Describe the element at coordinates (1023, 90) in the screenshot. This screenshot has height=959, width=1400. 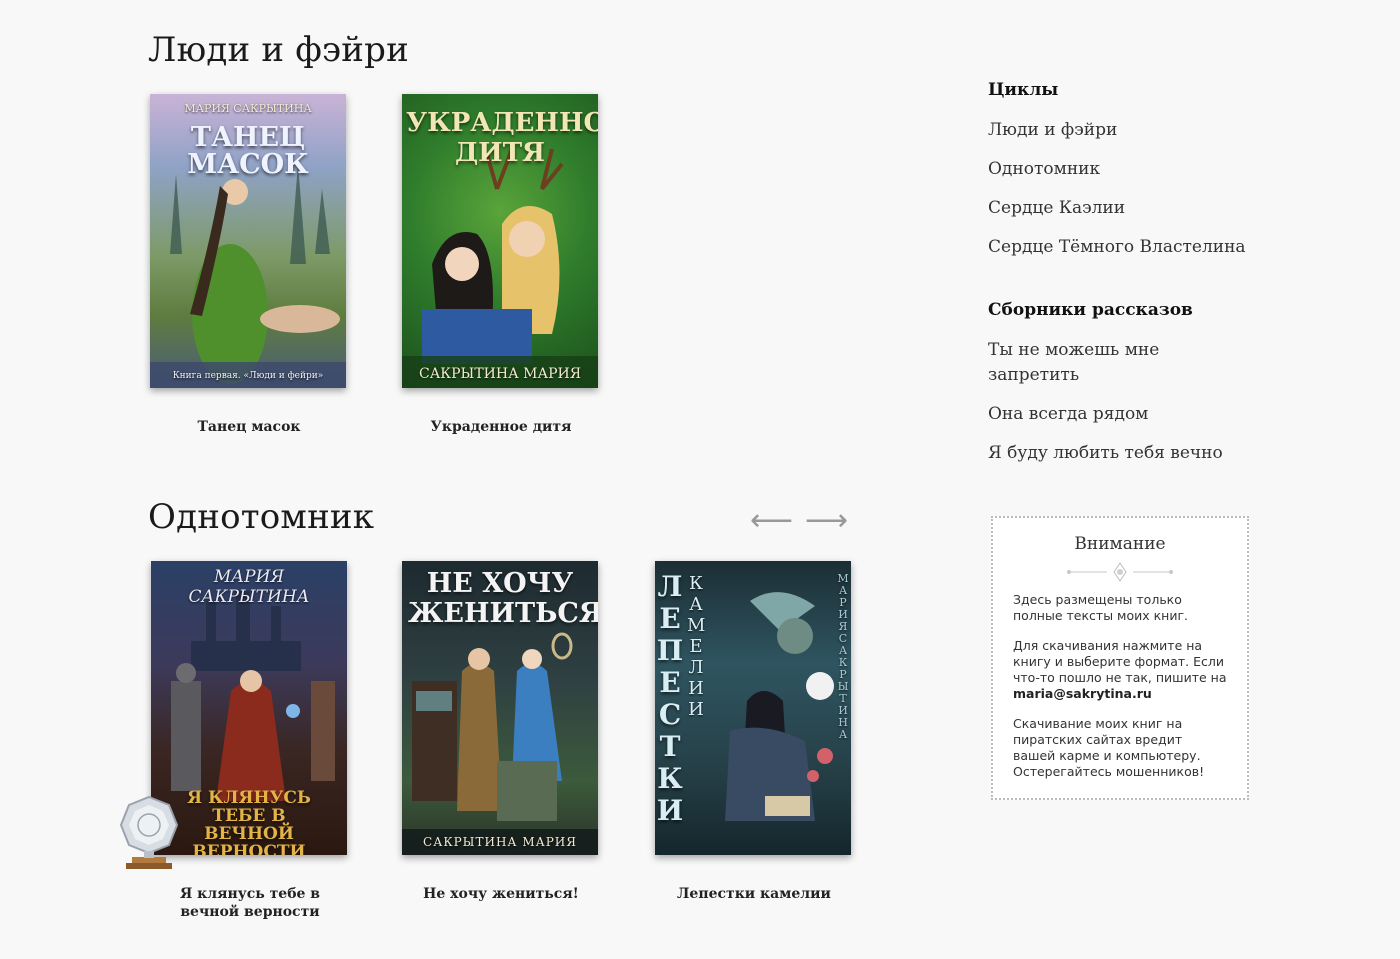
I see `sidebar-heading-cycles: Циклы` at that location.